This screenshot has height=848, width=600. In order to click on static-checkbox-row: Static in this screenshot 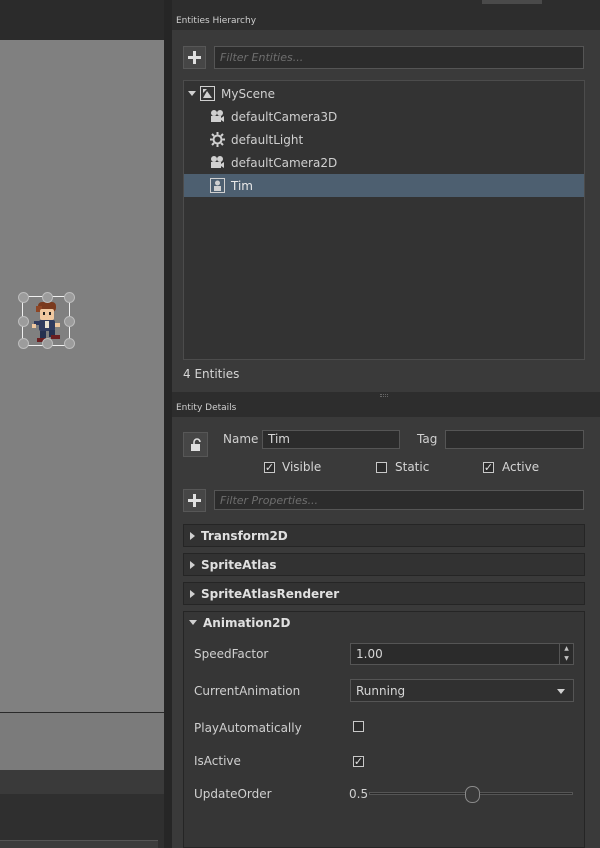, I will do `click(402, 467)`.